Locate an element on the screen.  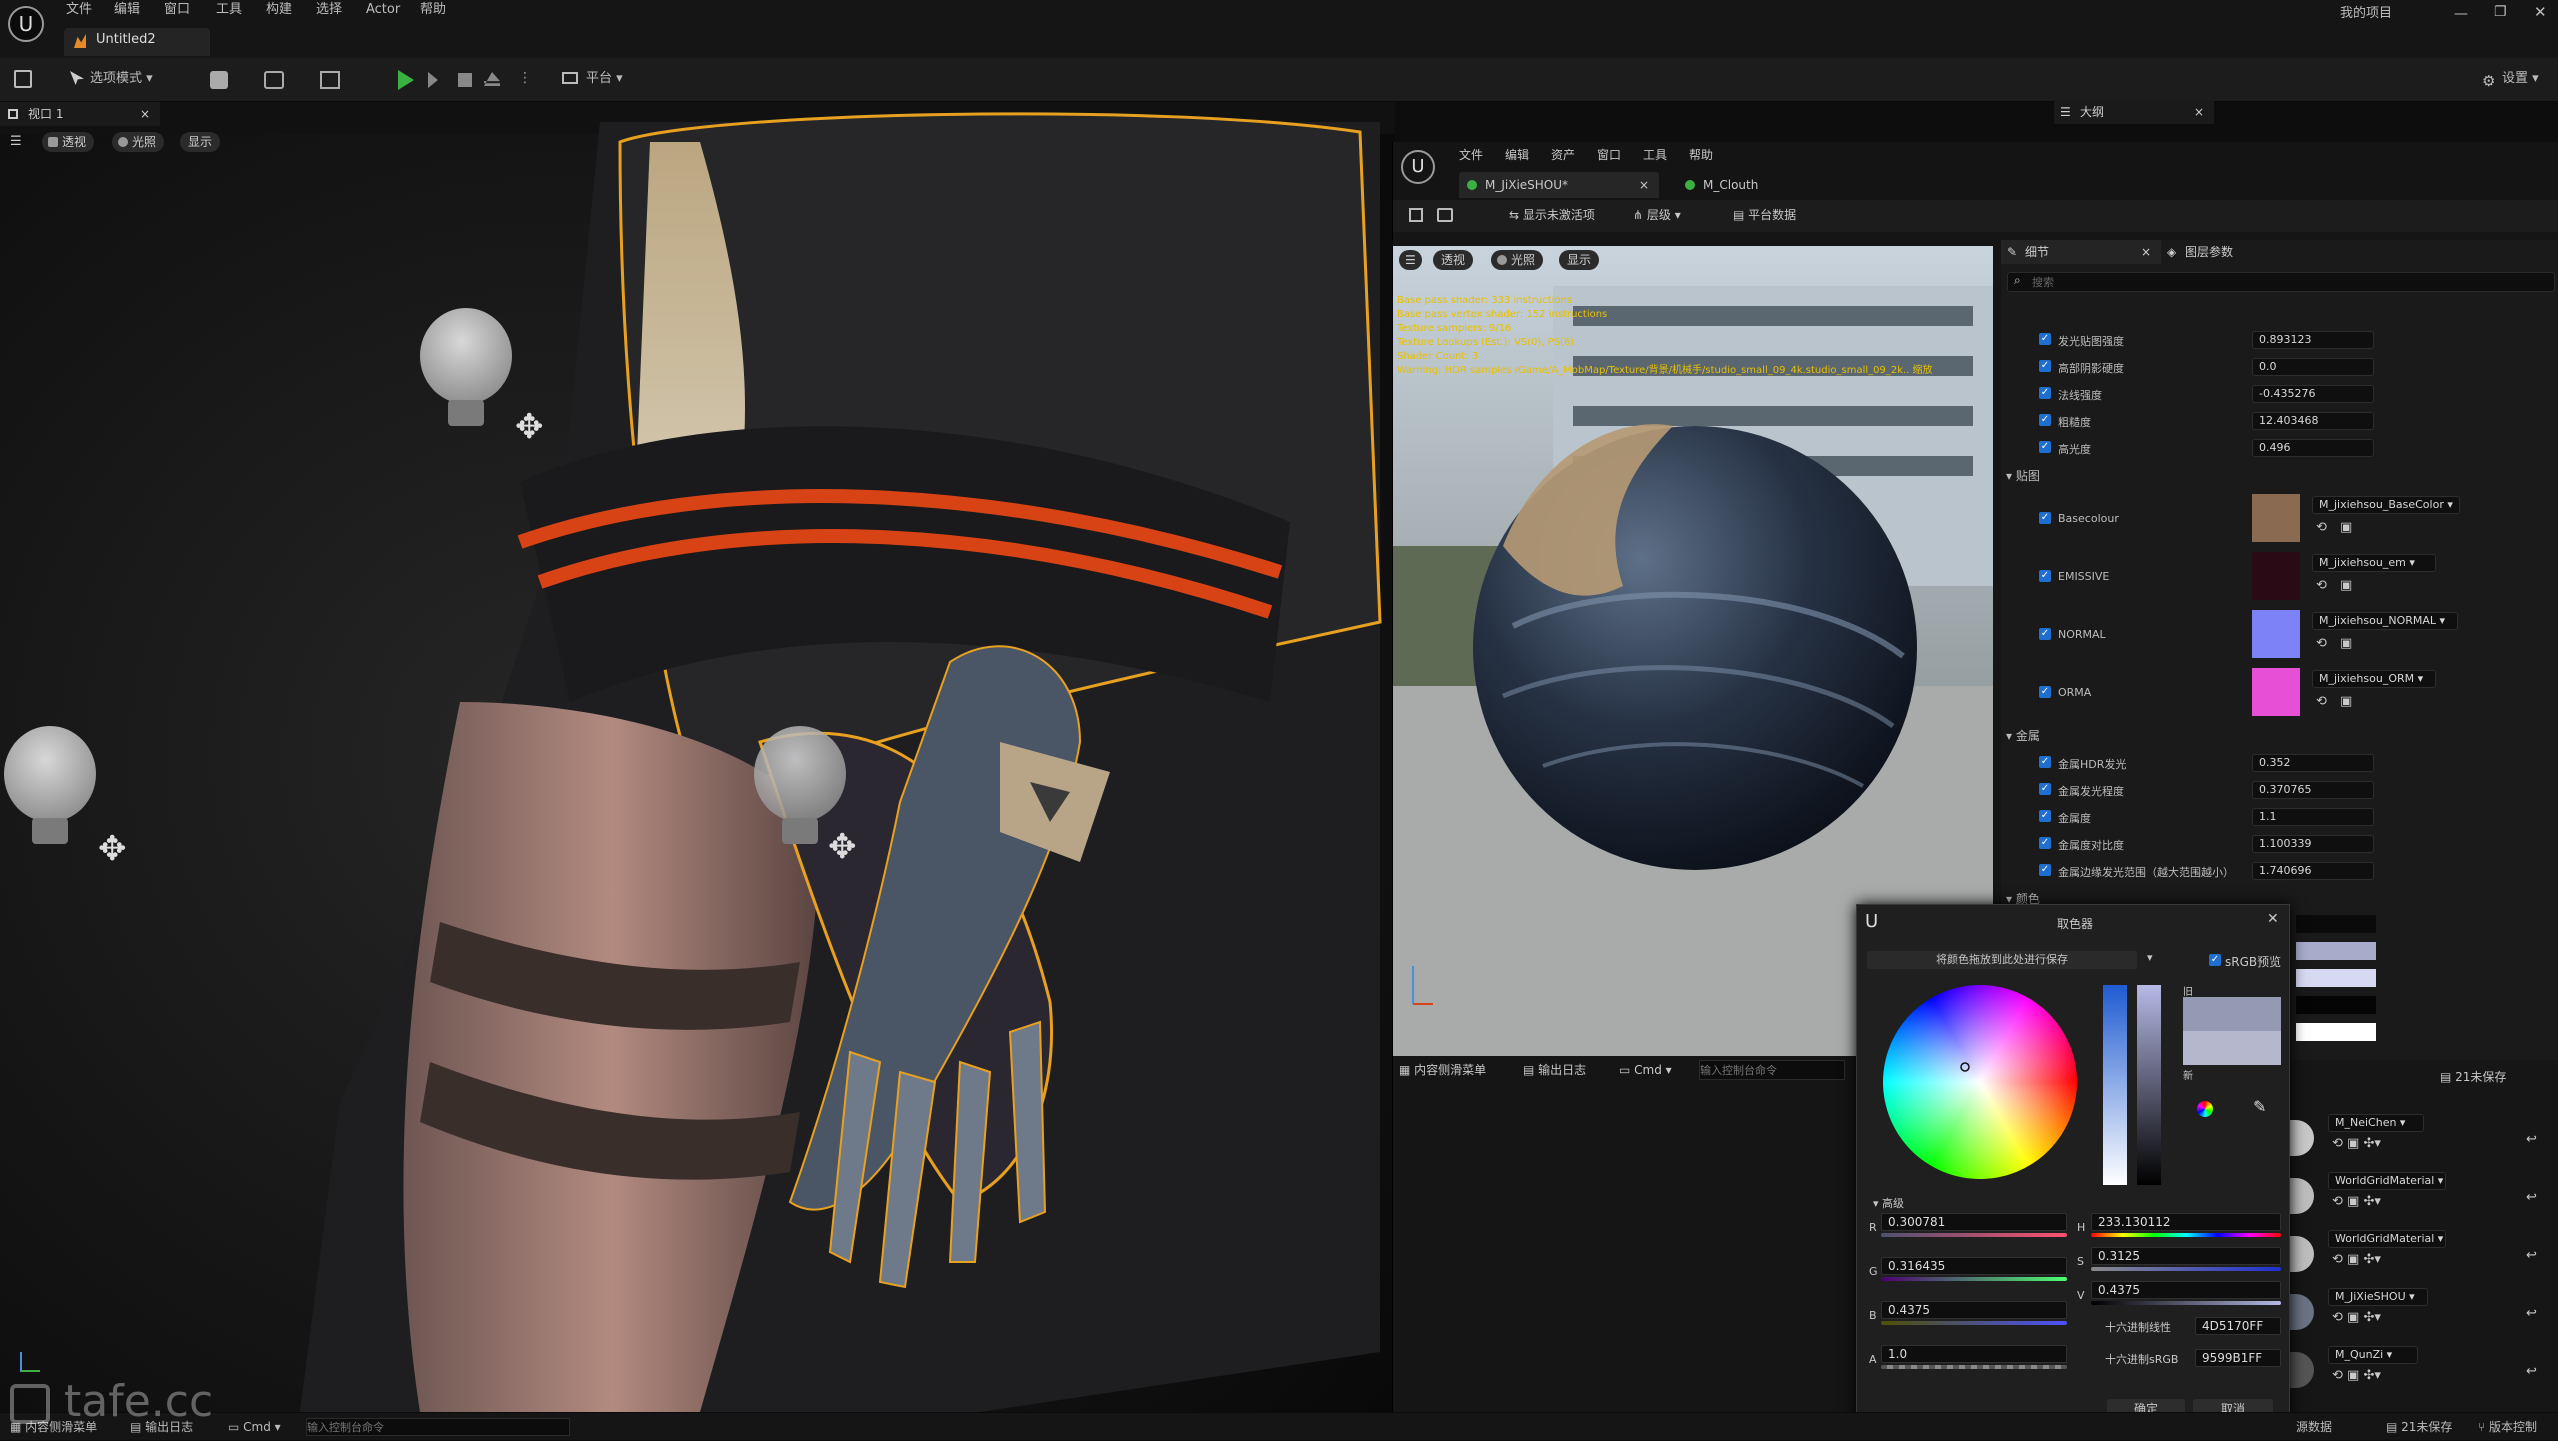
show-button: 显示 is located at coordinates (200, 142).